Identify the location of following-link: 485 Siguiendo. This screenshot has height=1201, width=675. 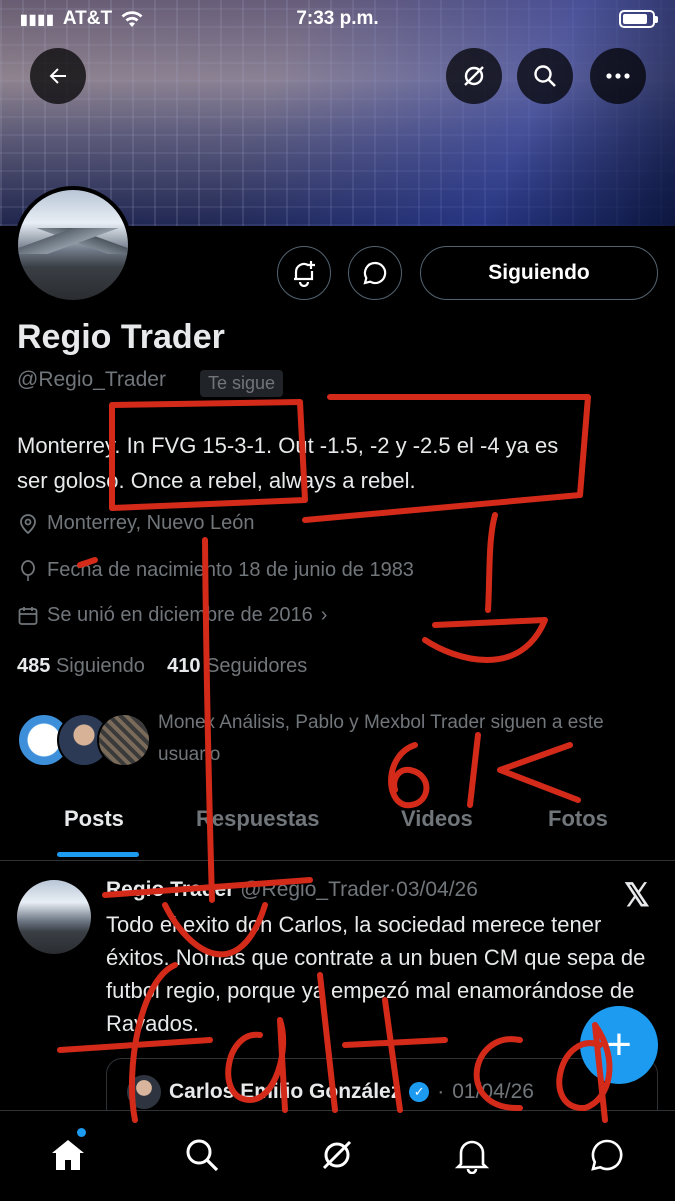
(81, 666).